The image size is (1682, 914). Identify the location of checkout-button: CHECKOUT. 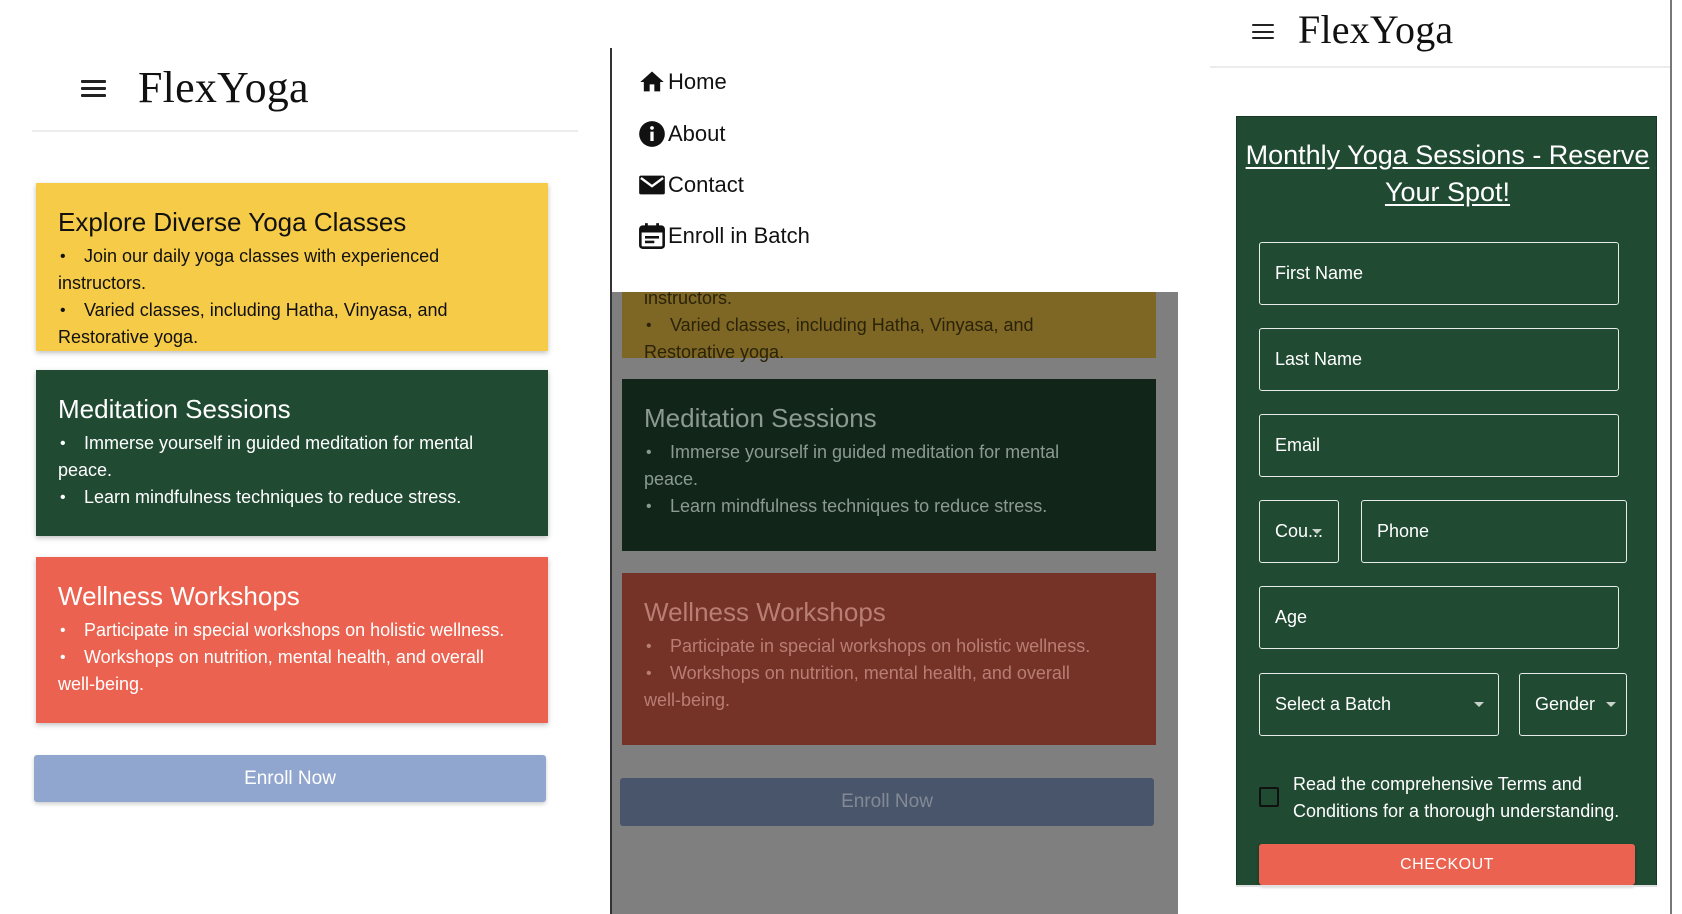
(1447, 864).